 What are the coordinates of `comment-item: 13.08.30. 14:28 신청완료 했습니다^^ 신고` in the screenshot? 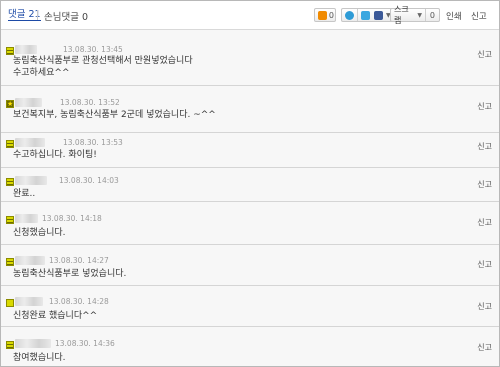 It's located at (250, 306).